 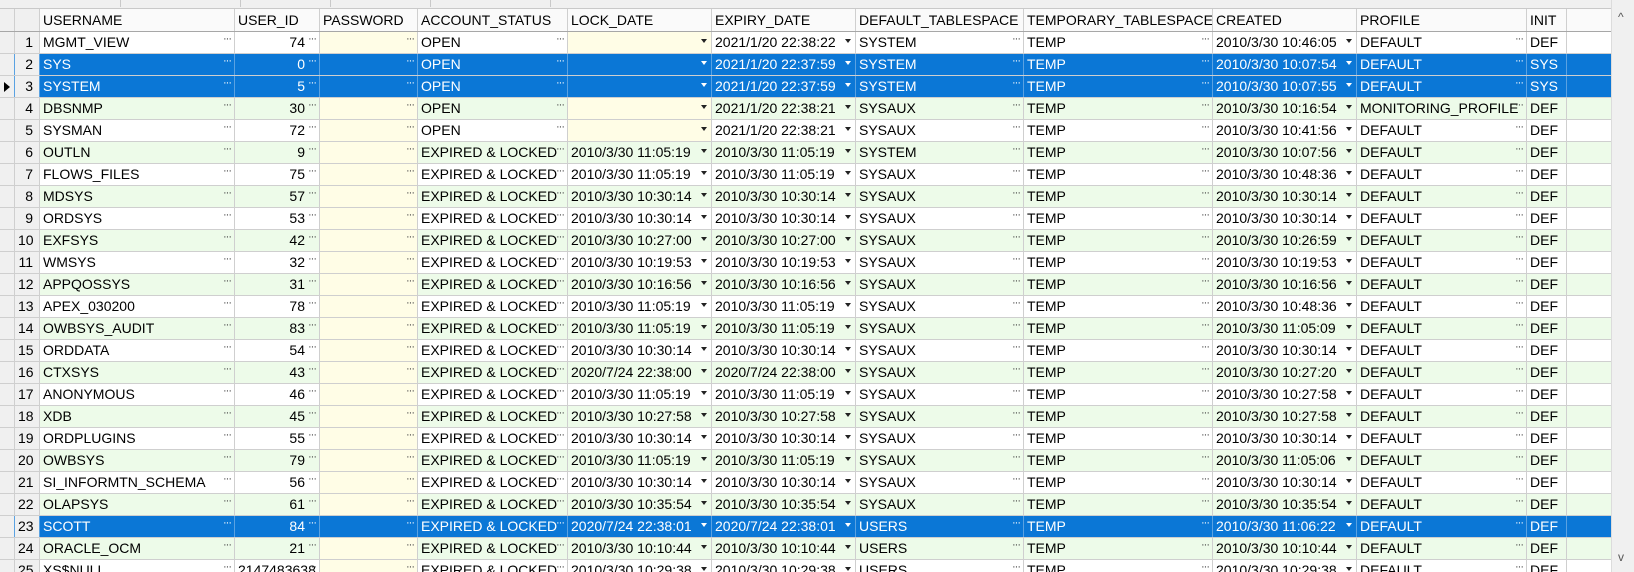 I want to click on cell-user-id: 56 ···, so click(x=277, y=482).